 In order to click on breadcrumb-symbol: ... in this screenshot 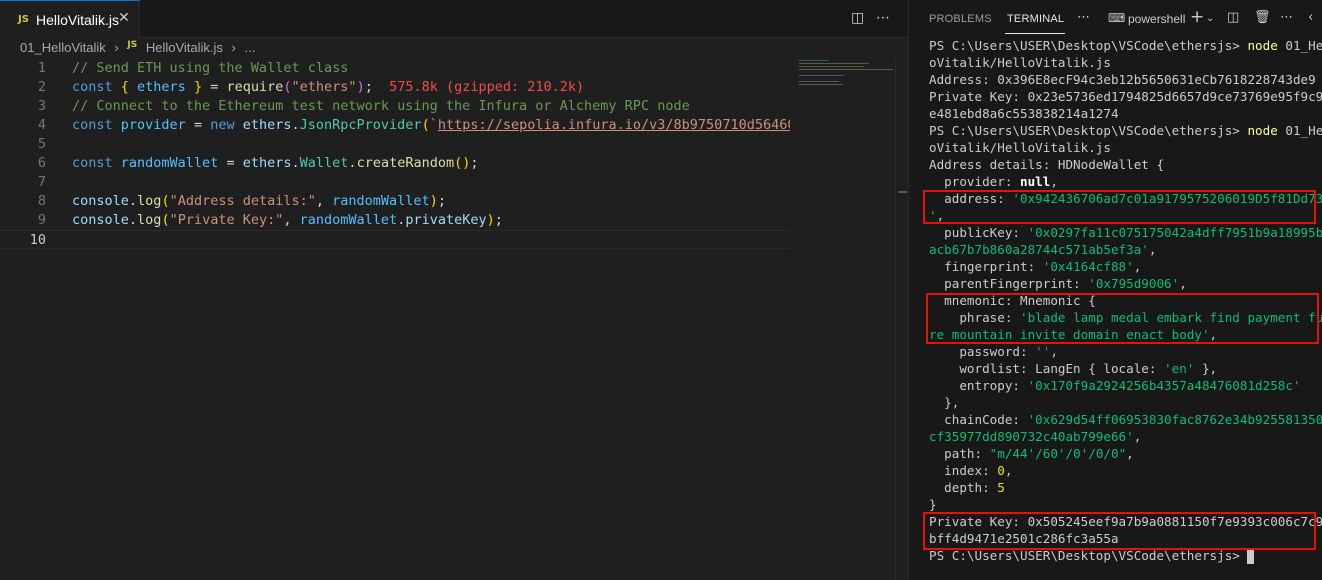, I will do `click(250, 47)`.